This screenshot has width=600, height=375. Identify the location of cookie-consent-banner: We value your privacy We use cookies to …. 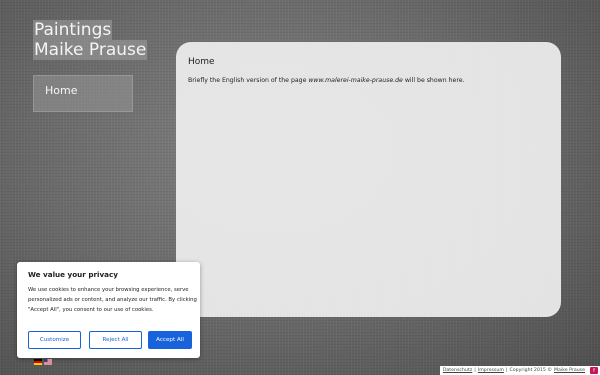
(108, 310).